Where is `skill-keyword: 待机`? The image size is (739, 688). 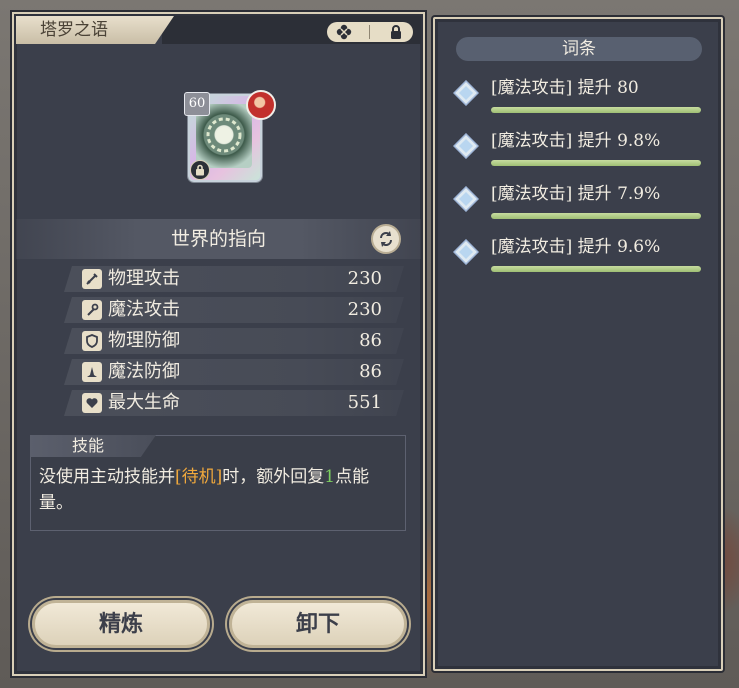 skill-keyword: 待机 is located at coordinates (198, 477).